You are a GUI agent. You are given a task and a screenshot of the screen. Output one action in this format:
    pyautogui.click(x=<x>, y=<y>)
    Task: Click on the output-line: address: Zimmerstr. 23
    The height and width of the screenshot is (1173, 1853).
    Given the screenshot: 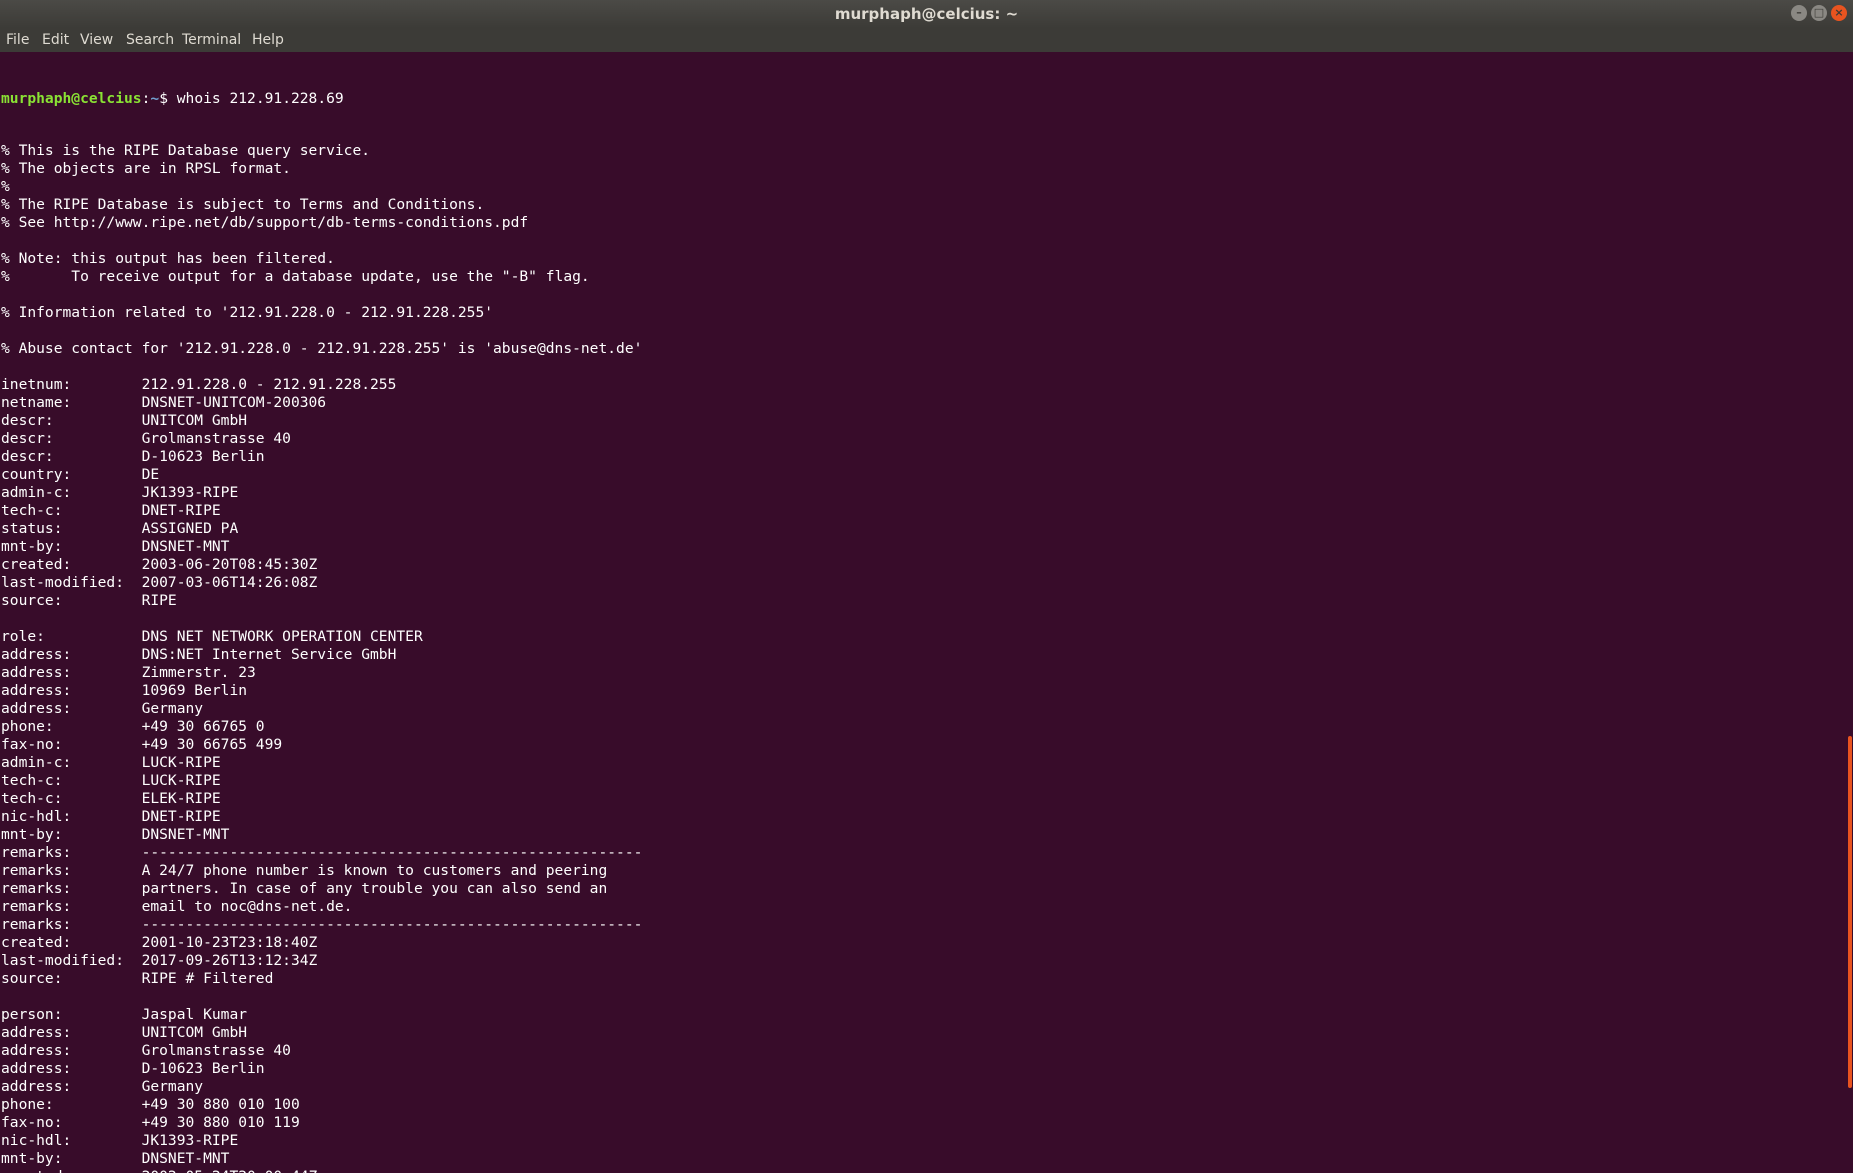 What is the action you would take?
    pyautogui.click(x=128, y=672)
    